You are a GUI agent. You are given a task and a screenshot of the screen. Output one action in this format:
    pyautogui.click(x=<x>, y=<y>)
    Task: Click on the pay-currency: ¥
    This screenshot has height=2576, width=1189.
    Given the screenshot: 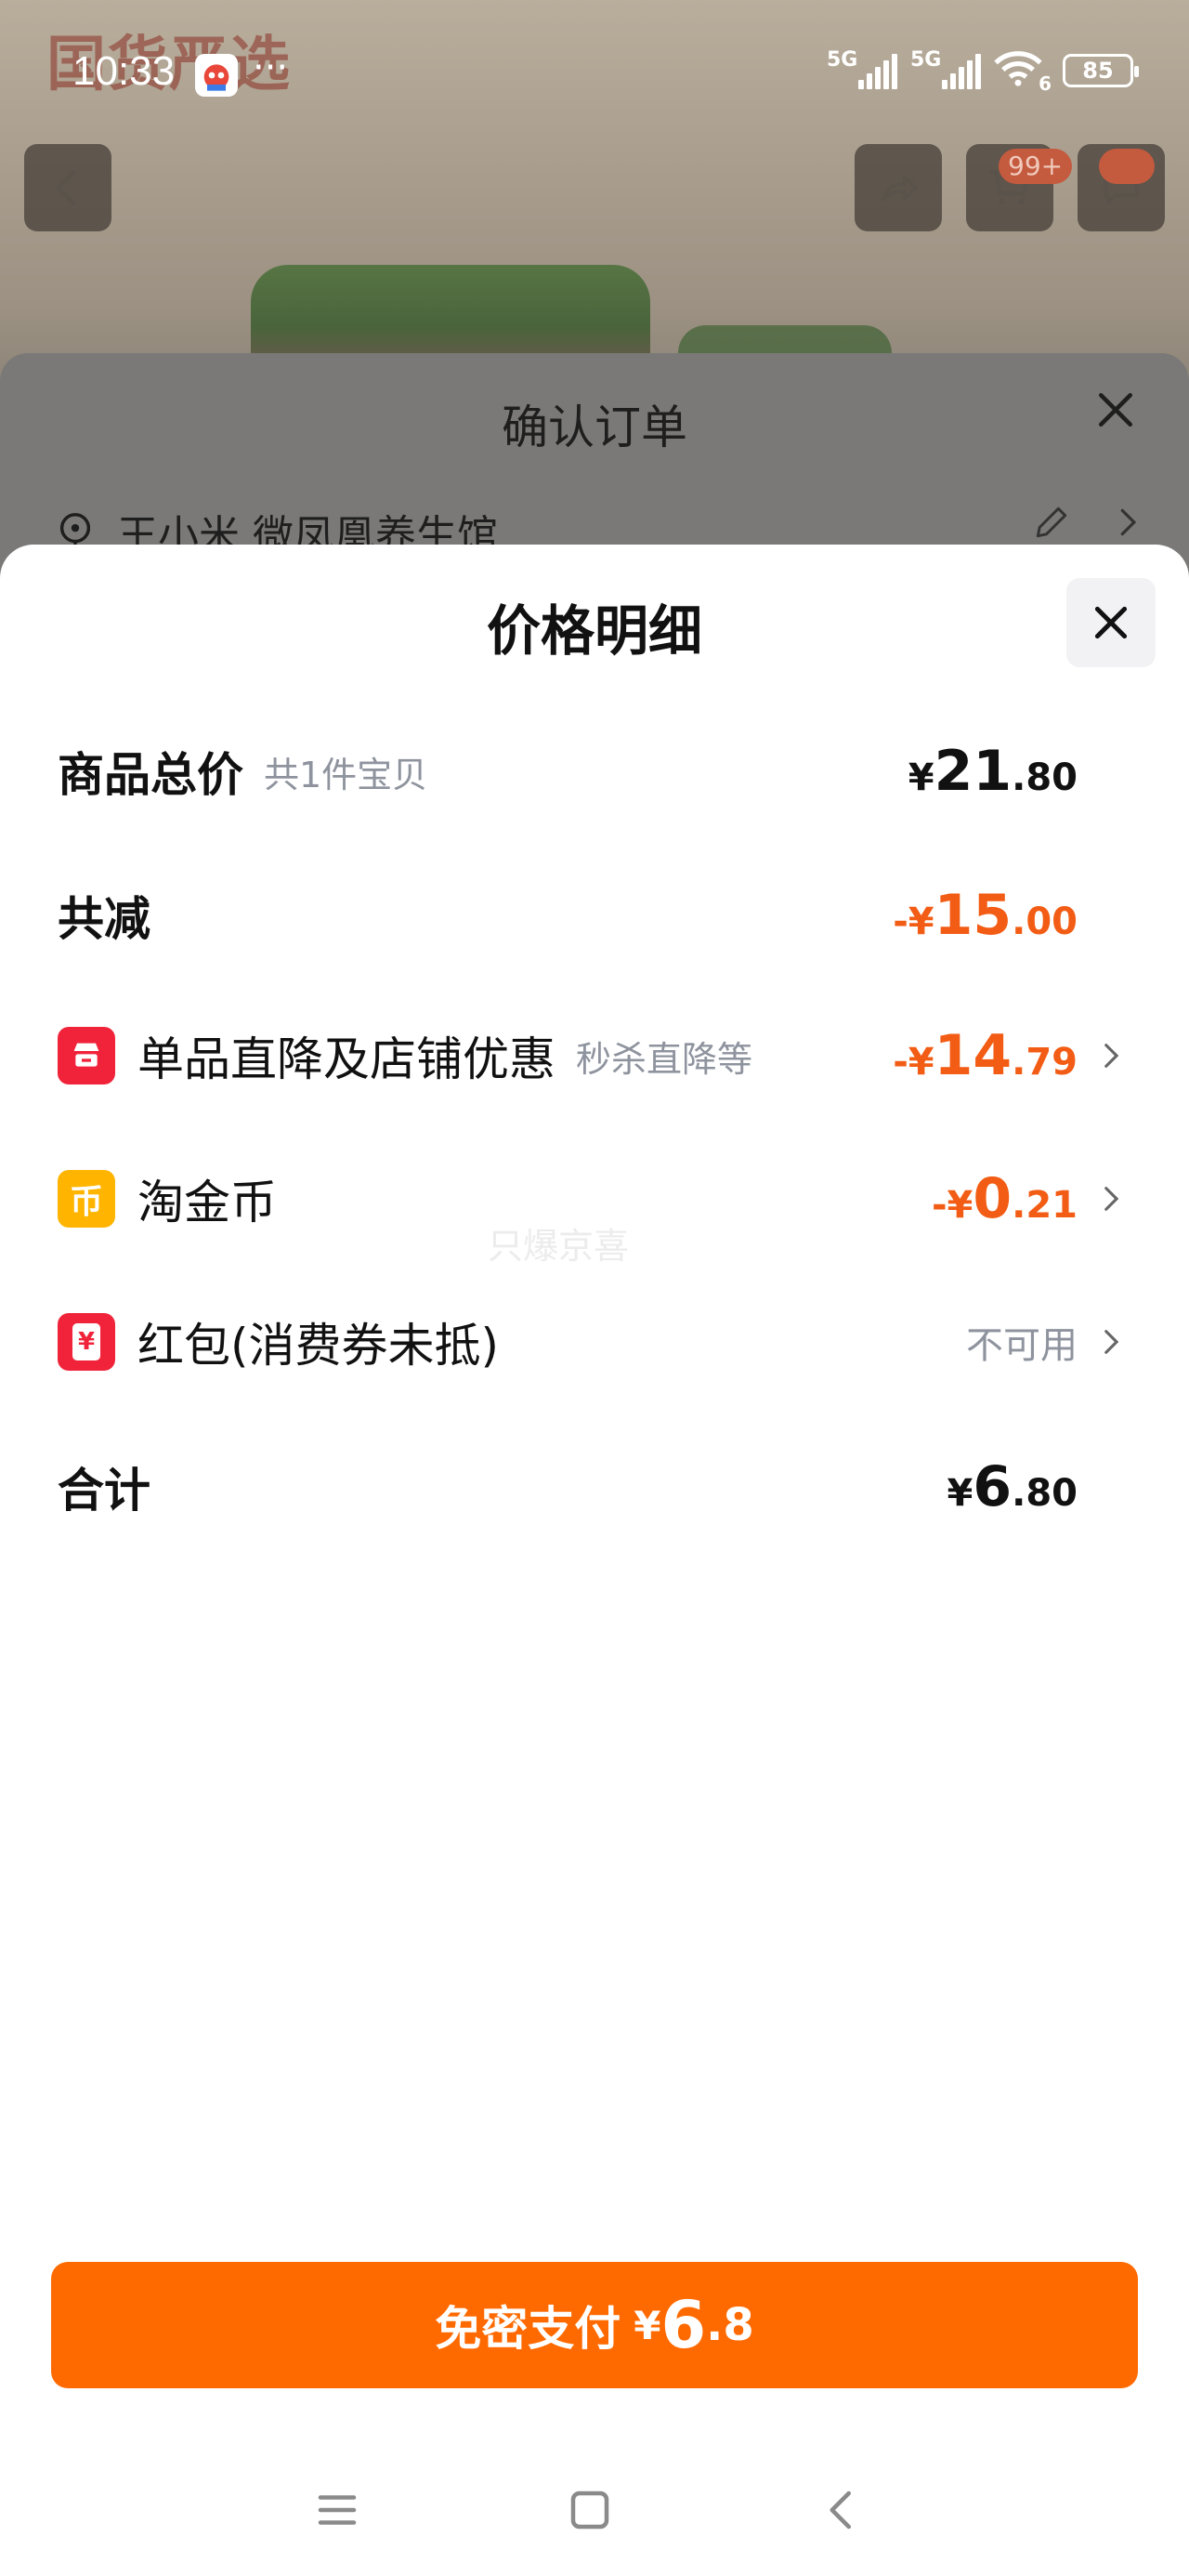 What is the action you would take?
    pyautogui.click(x=648, y=2325)
    